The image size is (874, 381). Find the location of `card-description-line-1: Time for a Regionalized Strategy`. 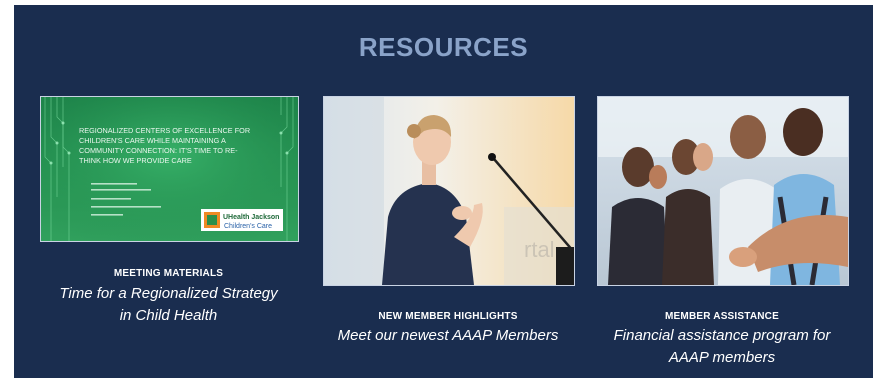

card-description-line-1: Time for a Regionalized Strategy is located at coordinates (168, 293).